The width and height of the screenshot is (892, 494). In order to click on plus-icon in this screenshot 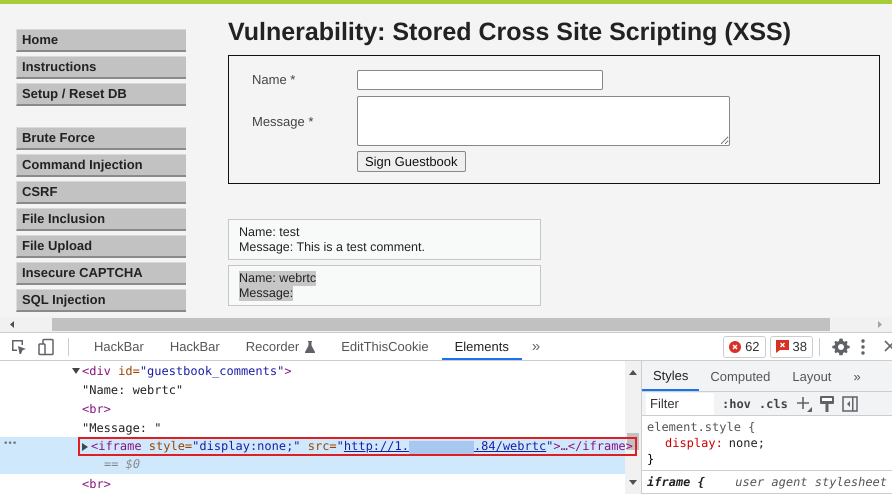, I will do `click(804, 404)`.